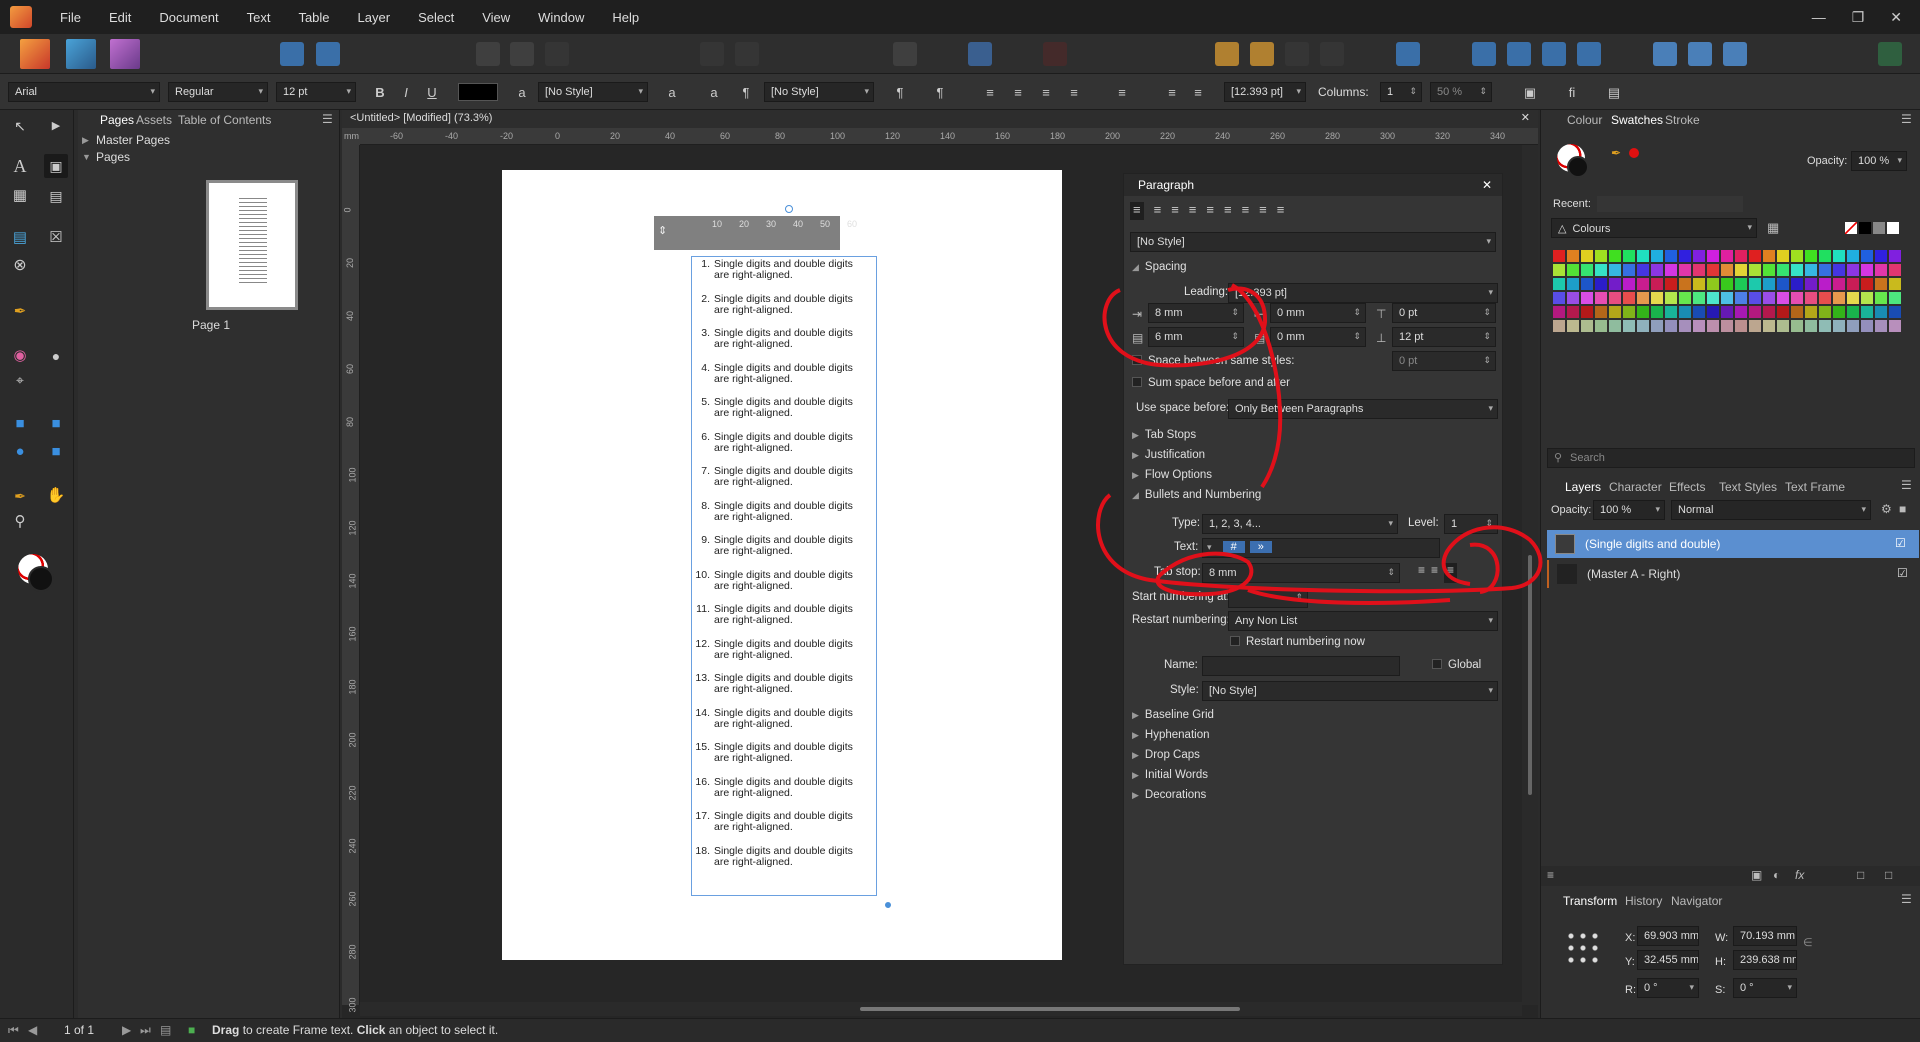 The width and height of the screenshot is (1920, 1042). I want to click on menu-help: Help, so click(625, 17).